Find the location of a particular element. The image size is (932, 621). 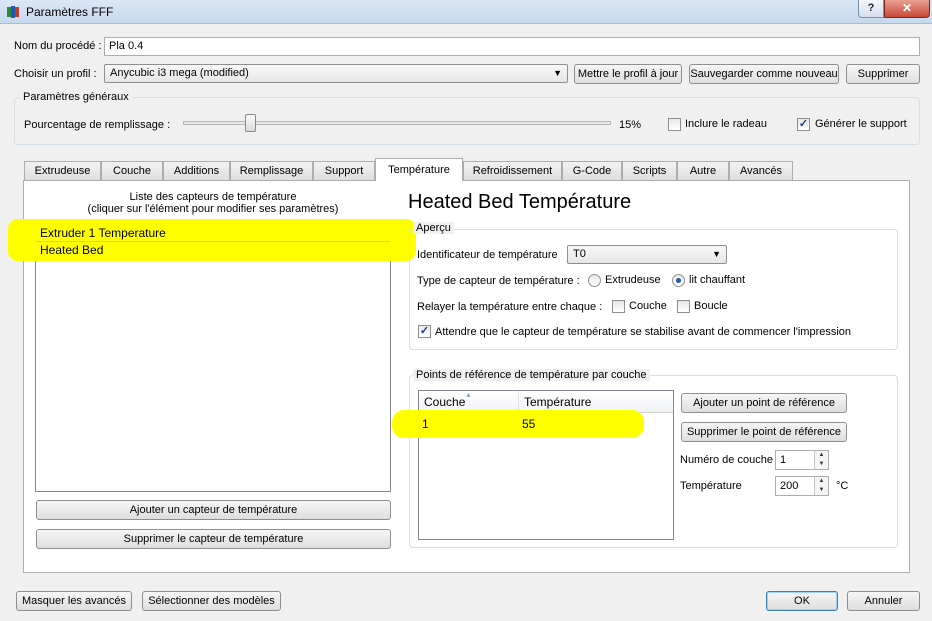

process-name-label: Nom du procédé : is located at coordinates (58, 46).